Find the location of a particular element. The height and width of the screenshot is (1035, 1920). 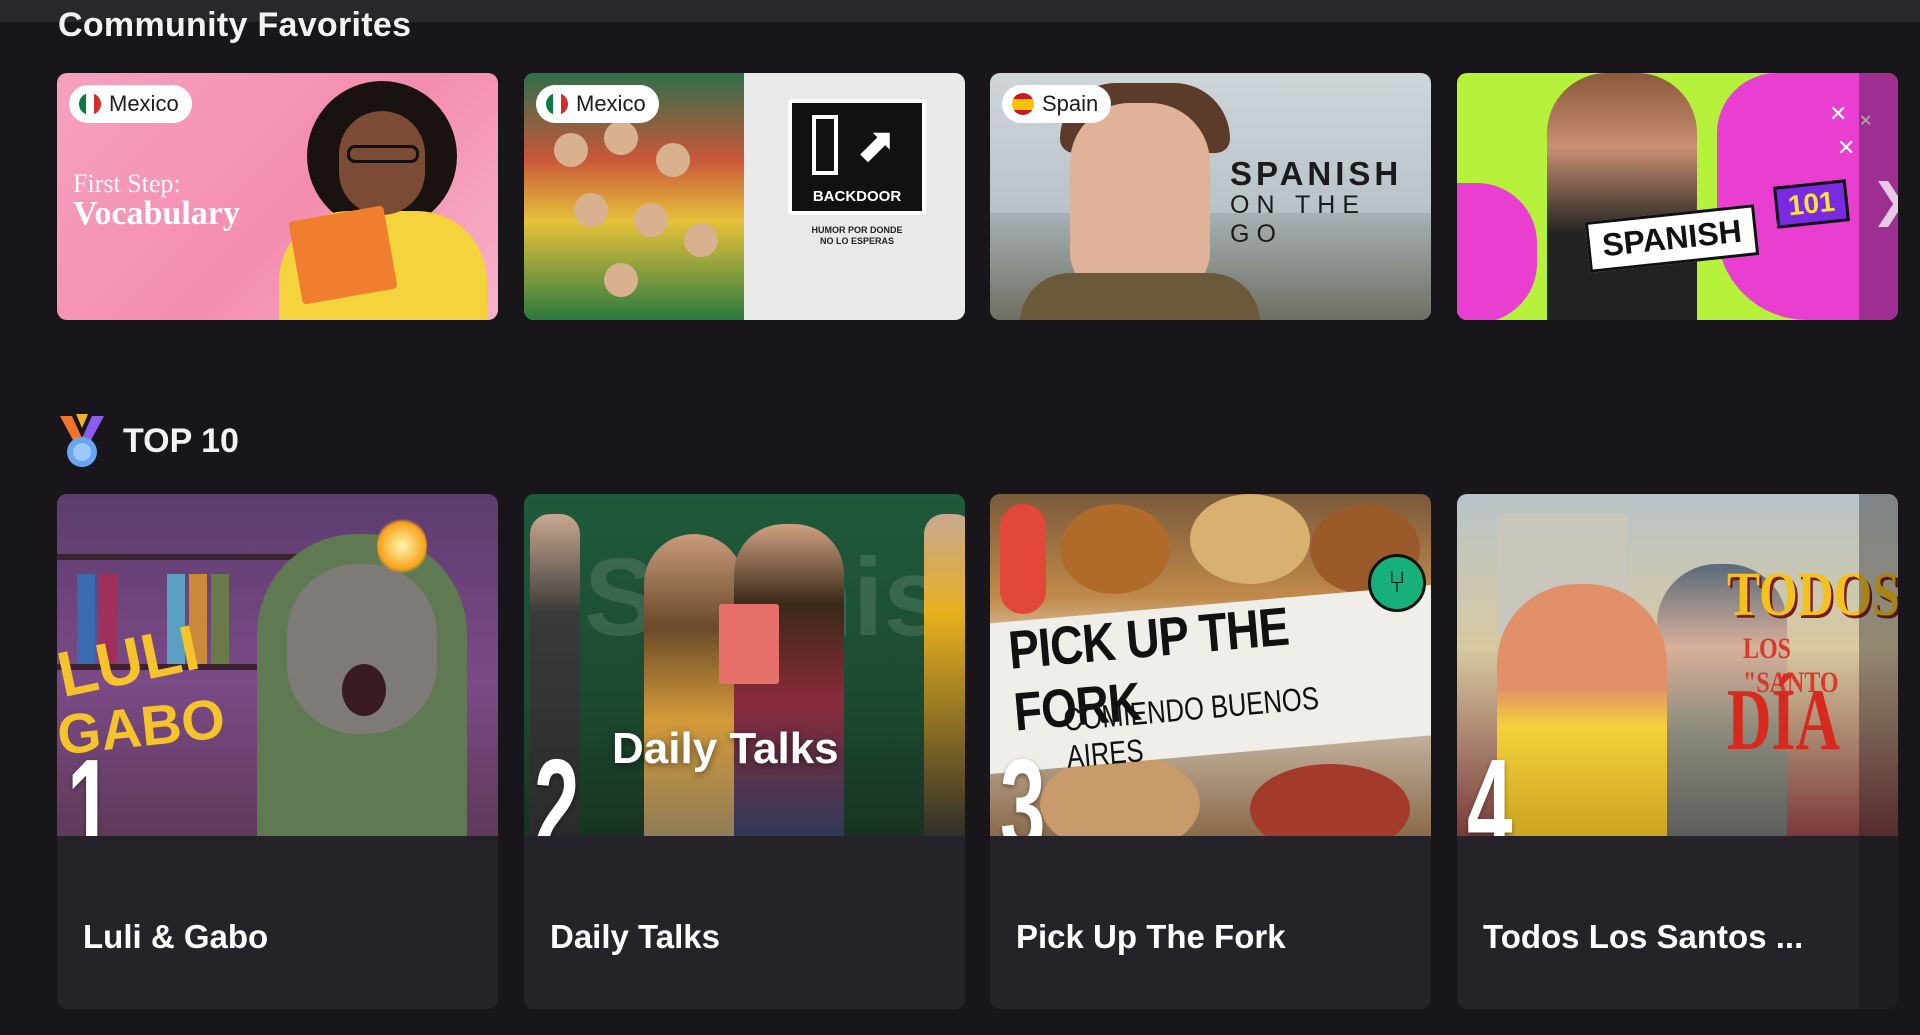

running-man-icon: ⬈ is located at coordinates (876, 145).